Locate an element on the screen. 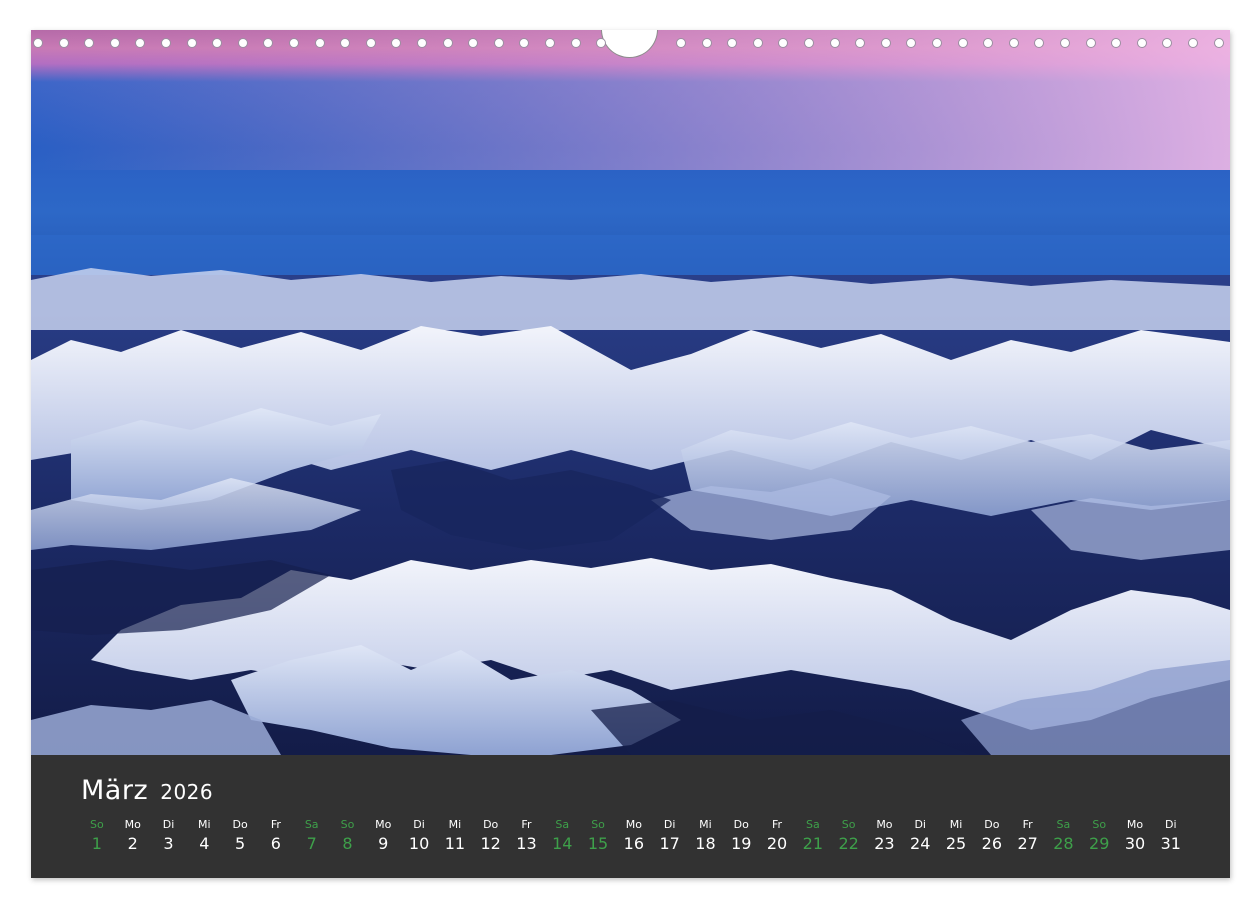 Image resolution: width=1260 pixels, height=908 pixels. day-column: Mi 11 is located at coordinates (455, 836).